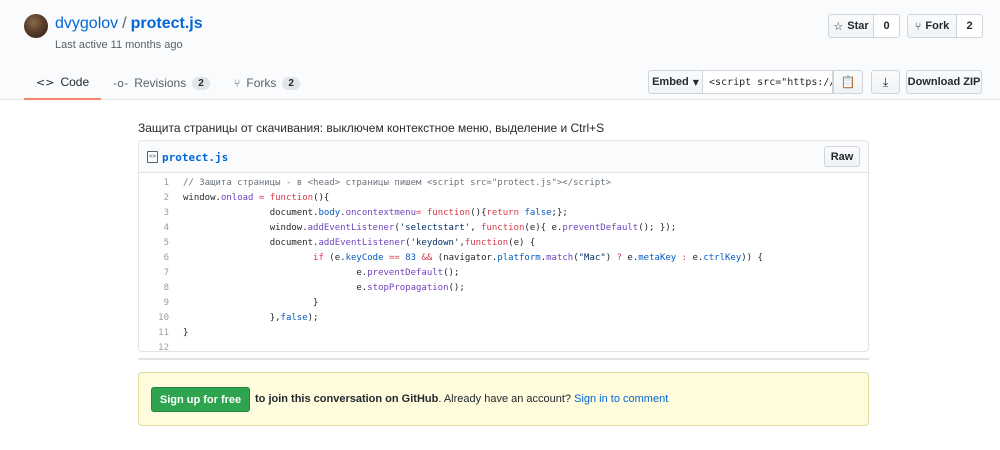  What do you see at coordinates (154, 228) in the screenshot?
I see `line-number: 4` at bounding box center [154, 228].